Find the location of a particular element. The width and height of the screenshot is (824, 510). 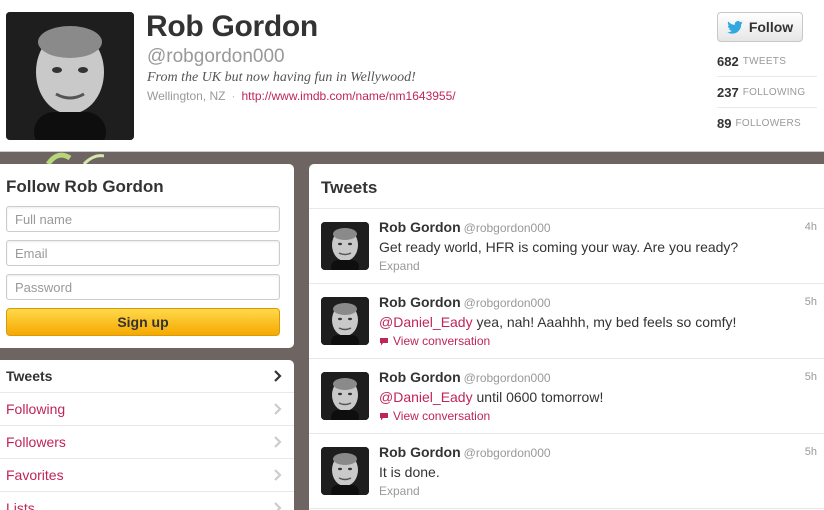

follow-button-label: Follow is located at coordinates (771, 27).